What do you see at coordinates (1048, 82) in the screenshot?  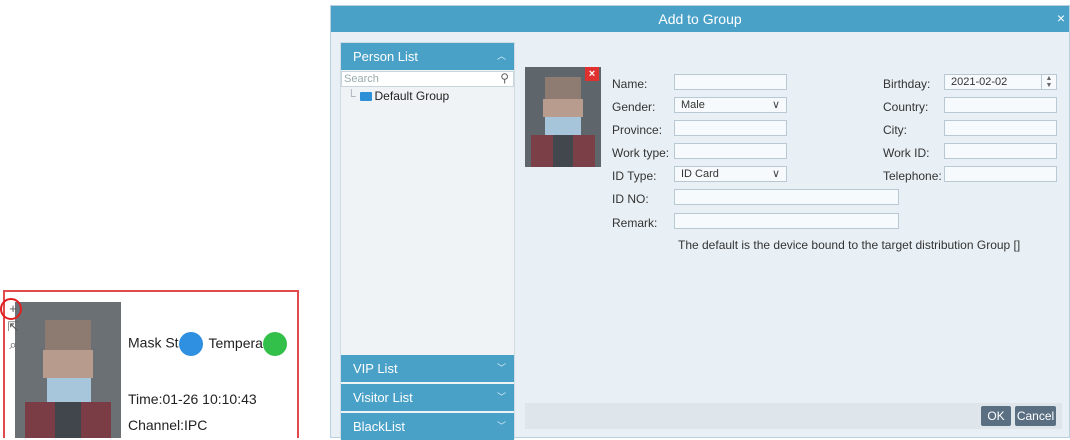 I see `spinner-arrows-icon: ▲ ▼` at bounding box center [1048, 82].